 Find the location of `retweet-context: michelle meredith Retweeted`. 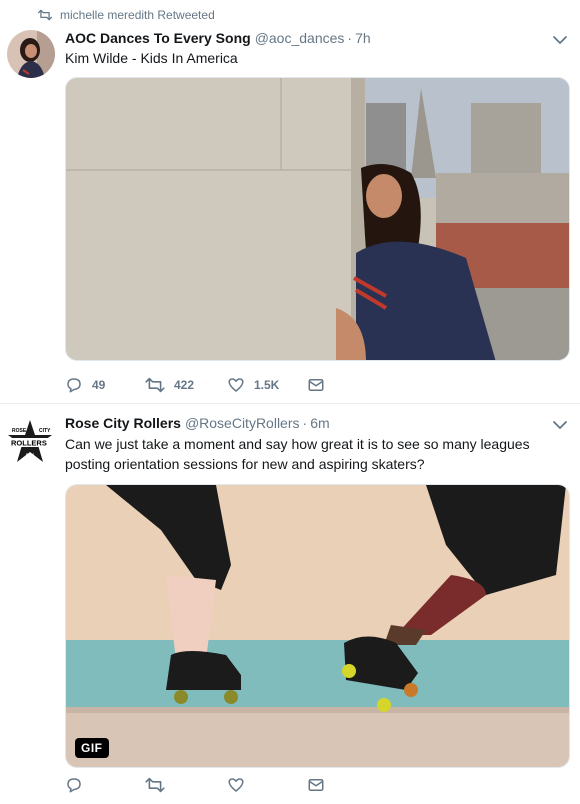

retweet-context: michelle meredith Retweeted is located at coordinates (126, 15).